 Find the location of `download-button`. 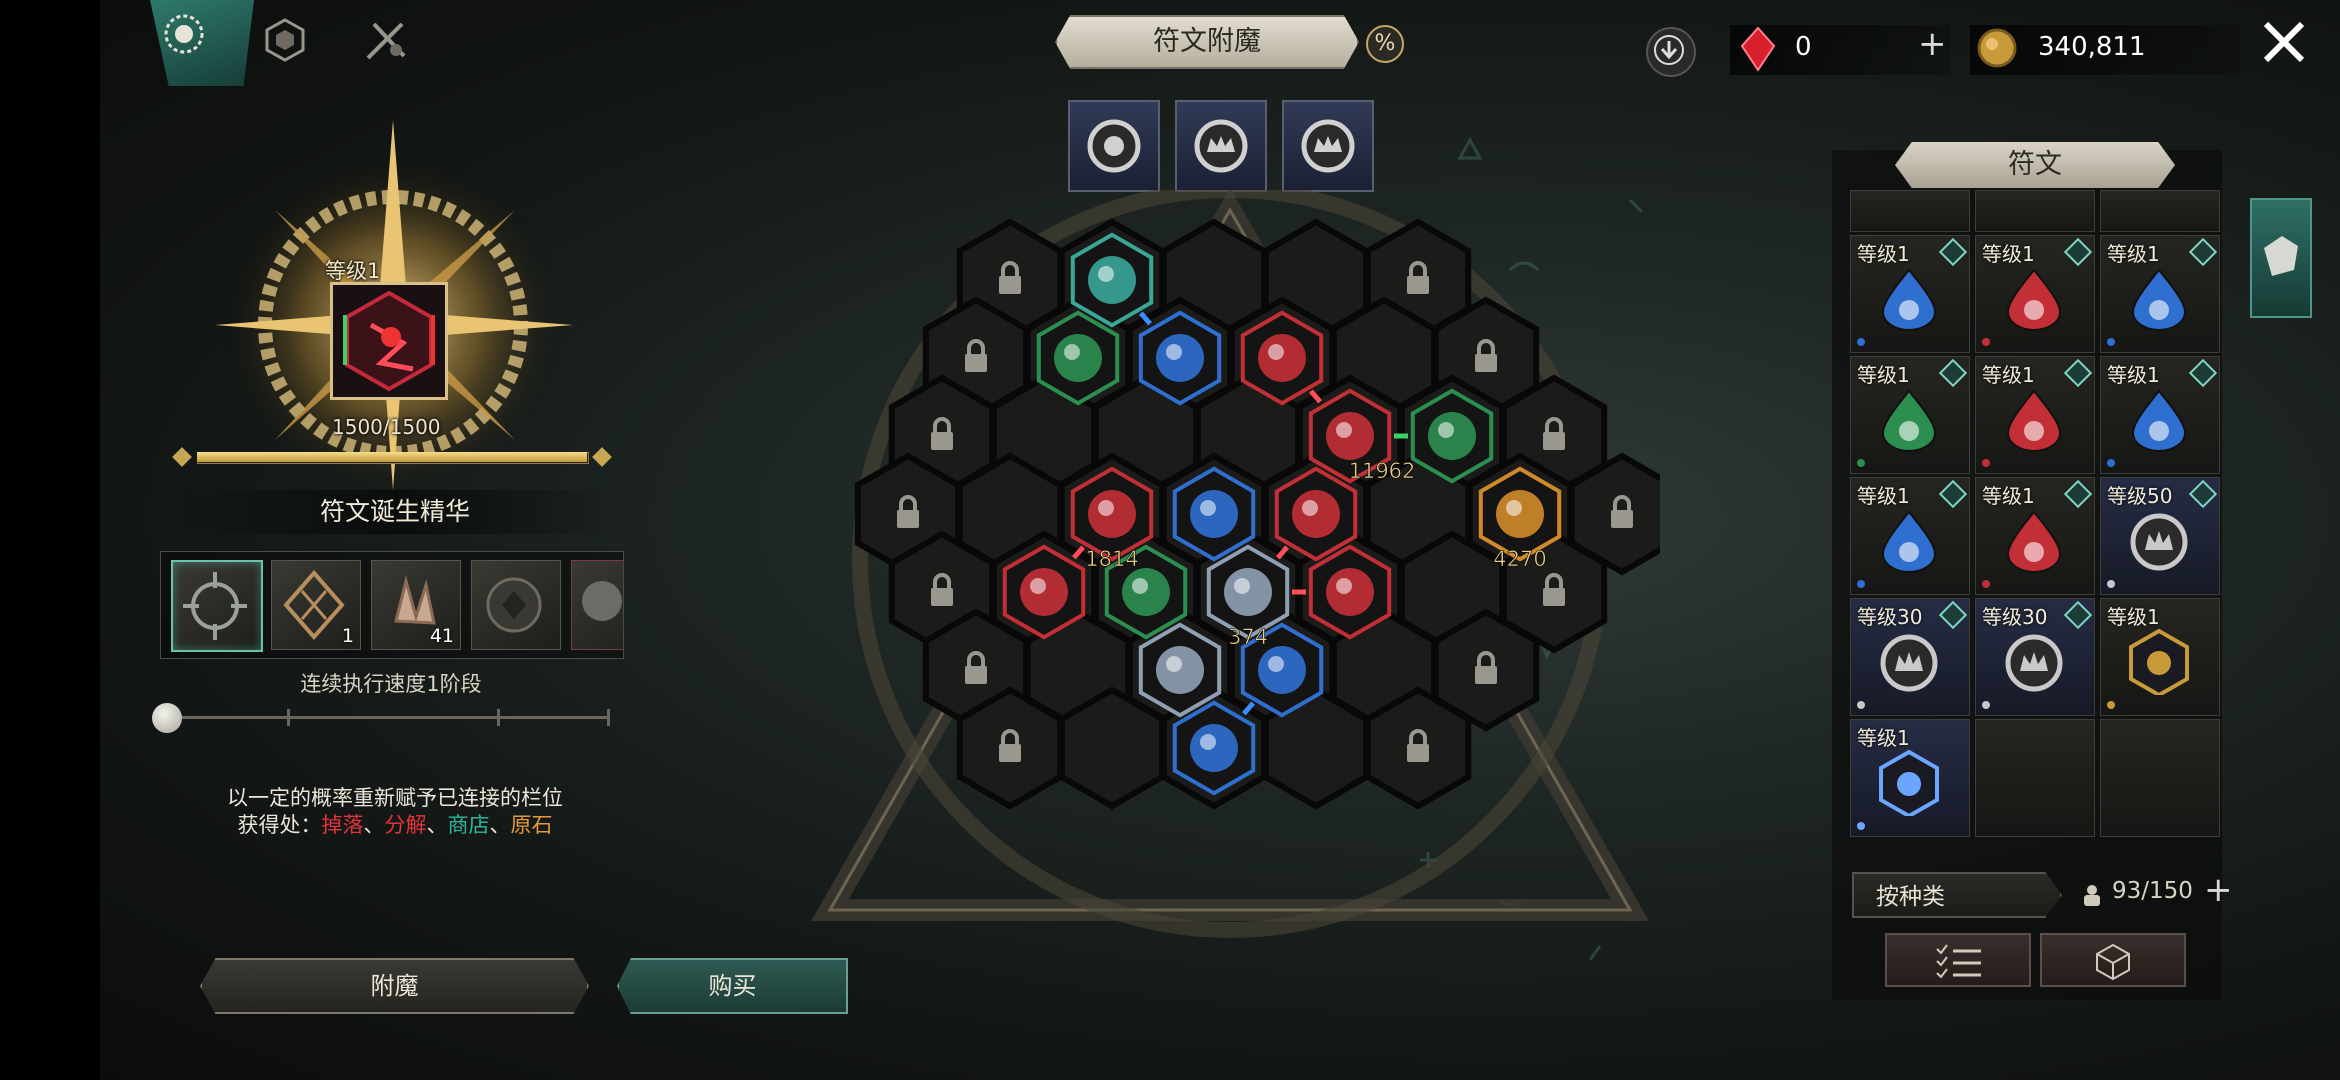

download-button is located at coordinates (1671, 52).